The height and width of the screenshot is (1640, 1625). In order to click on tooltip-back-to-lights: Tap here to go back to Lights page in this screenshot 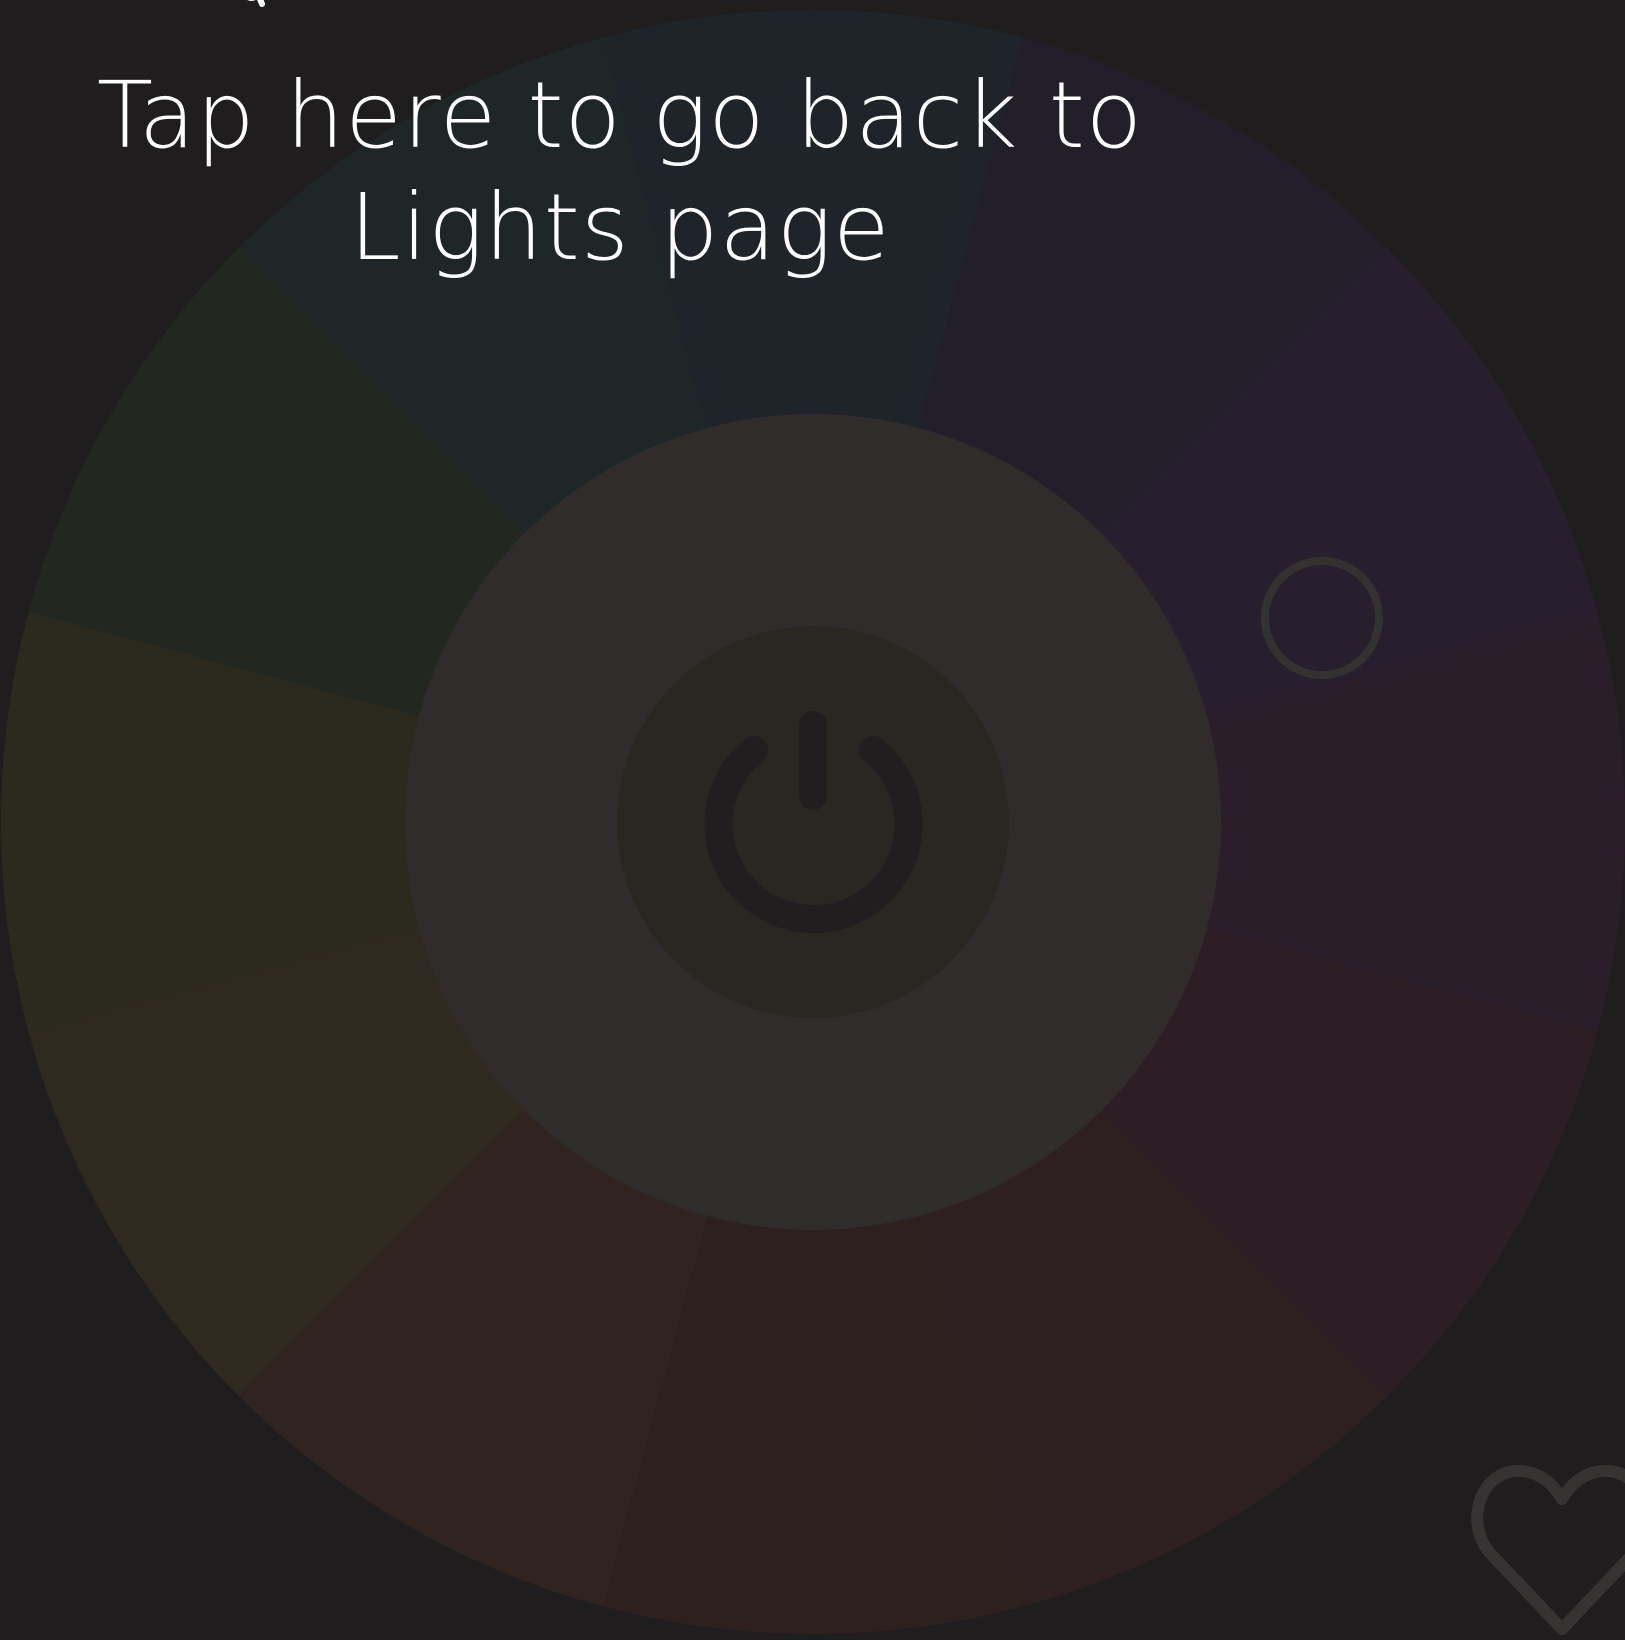, I will do `click(620, 172)`.